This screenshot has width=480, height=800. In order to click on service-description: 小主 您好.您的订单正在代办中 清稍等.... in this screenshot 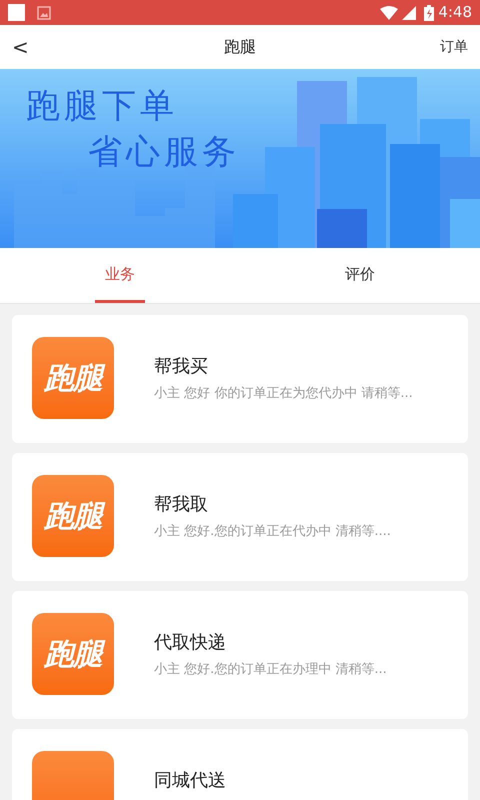, I will do `click(272, 532)`.